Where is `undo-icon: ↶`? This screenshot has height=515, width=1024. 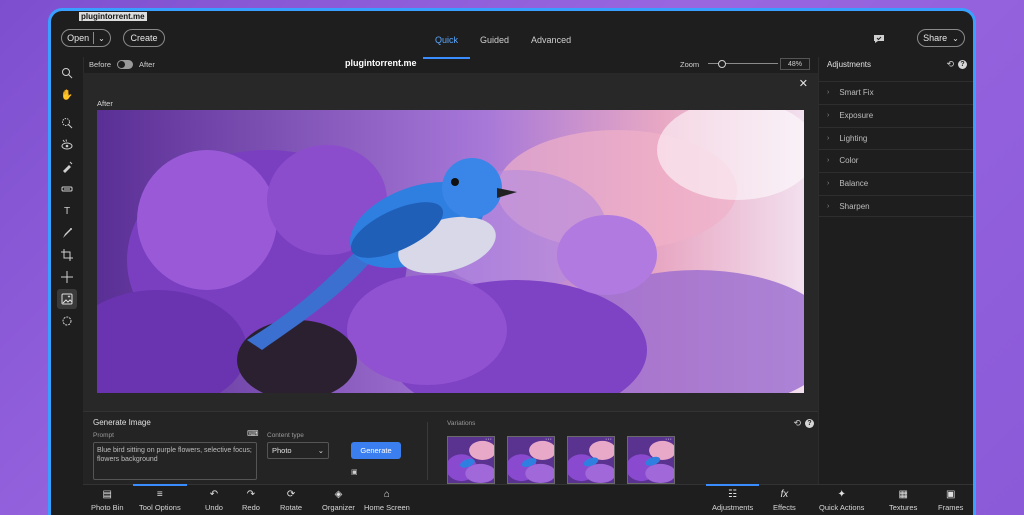 undo-icon: ↶ is located at coordinates (214, 494).